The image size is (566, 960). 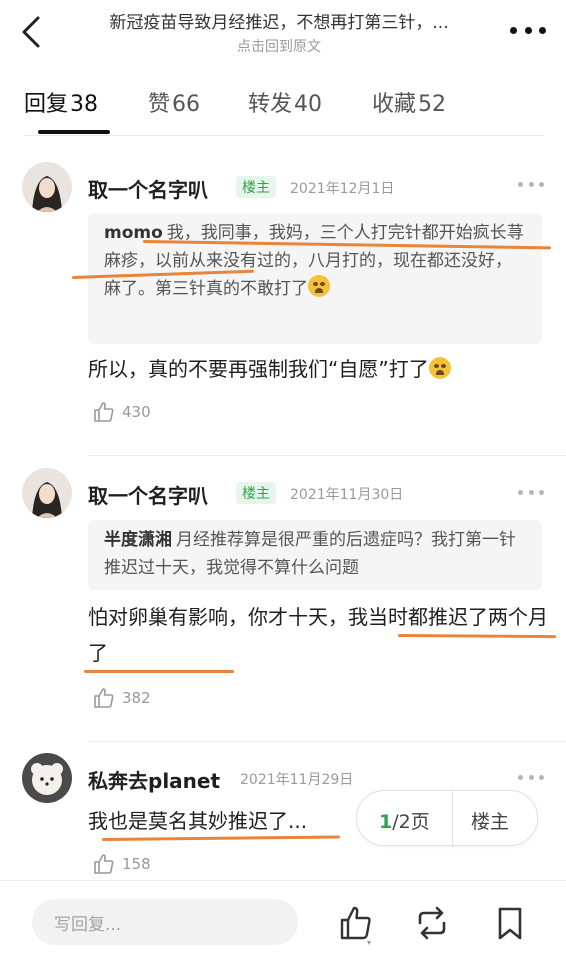 What do you see at coordinates (61, 102) in the screenshot?
I see `tab-replies: 回复38` at bounding box center [61, 102].